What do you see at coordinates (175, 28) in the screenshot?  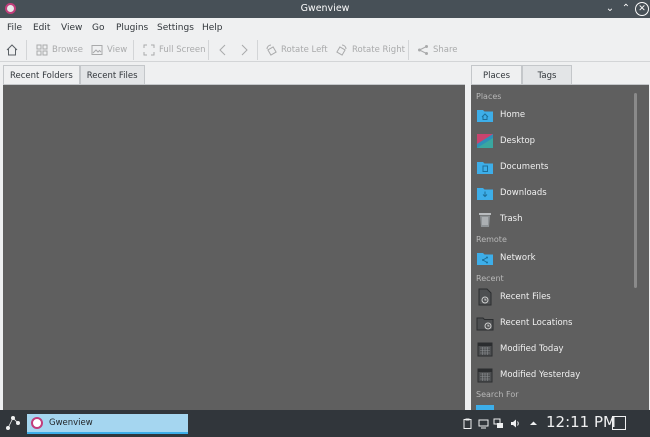 I see `menu-settings: Settings` at bounding box center [175, 28].